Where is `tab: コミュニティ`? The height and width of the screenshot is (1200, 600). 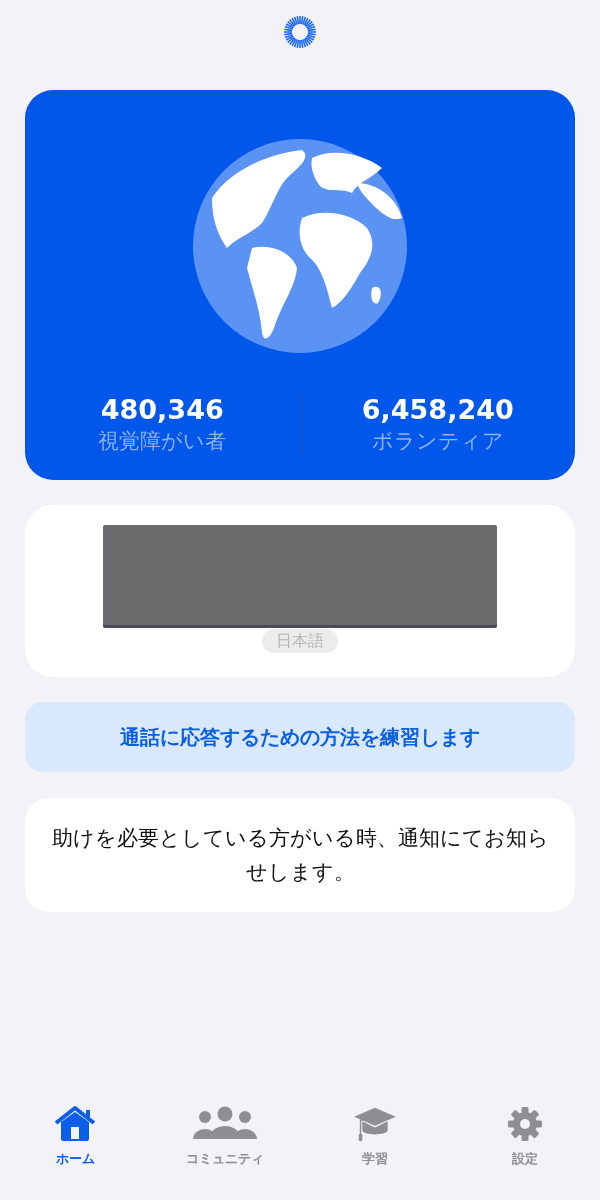 tab: コミュニティ is located at coordinates (225, 1136).